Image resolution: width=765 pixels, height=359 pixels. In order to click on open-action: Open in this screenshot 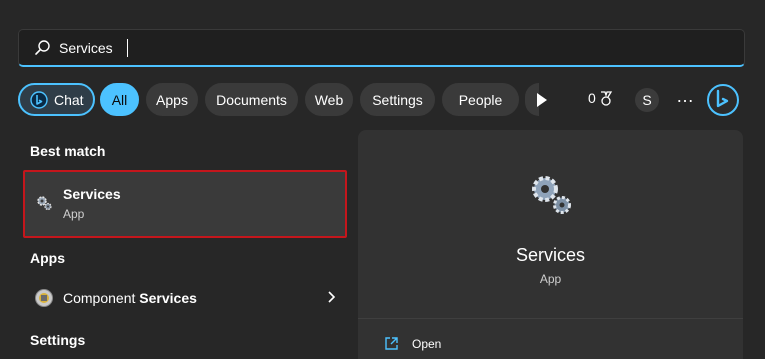, I will do `click(412, 343)`.